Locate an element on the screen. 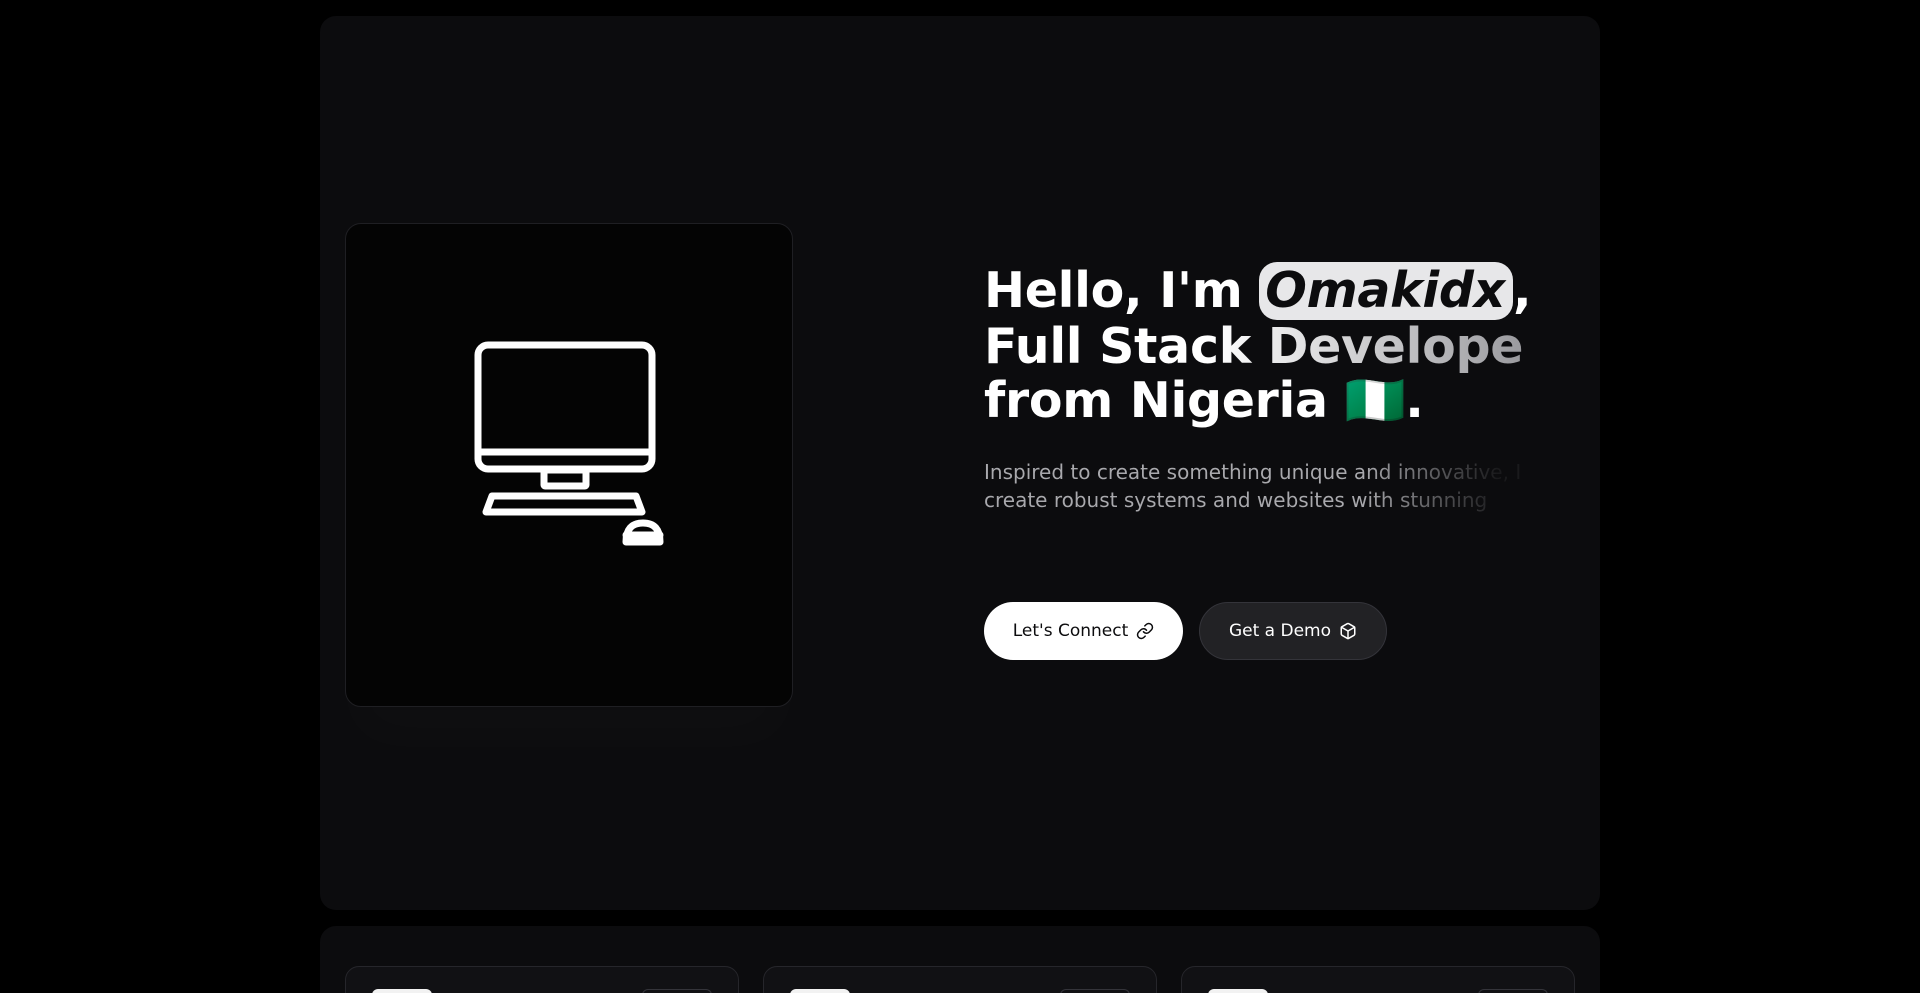 The width and height of the screenshot is (1920, 993). get-demo-button: Get a Demo is located at coordinates (1293, 631).